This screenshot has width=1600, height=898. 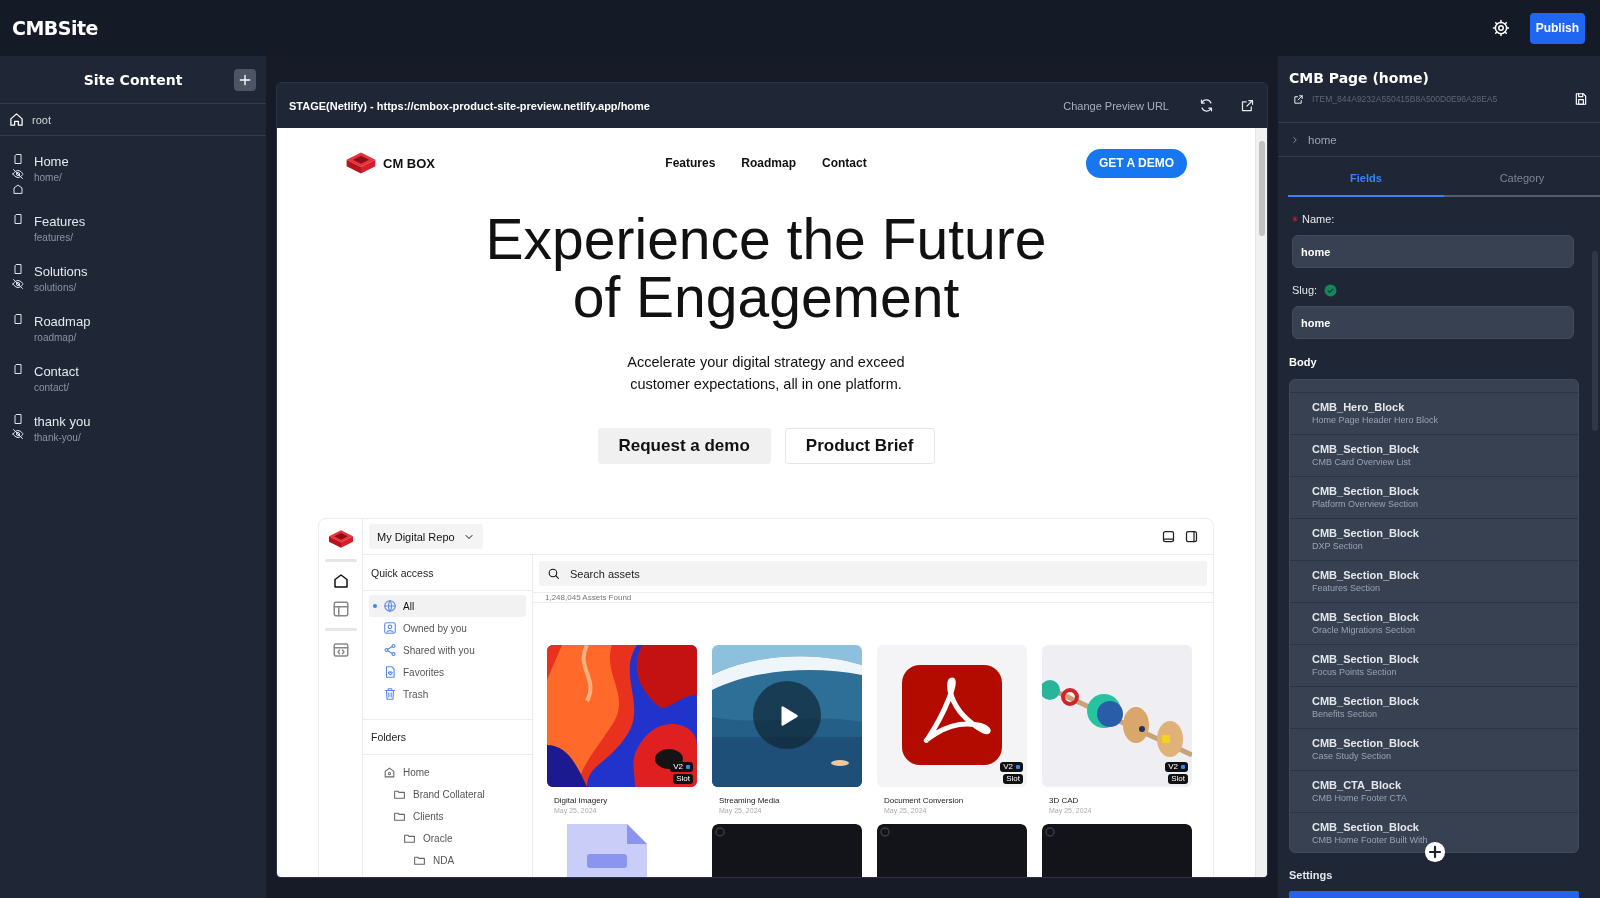 What do you see at coordinates (1359, 78) in the screenshot?
I see `panel-title: CMB Page (home)` at bounding box center [1359, 78].